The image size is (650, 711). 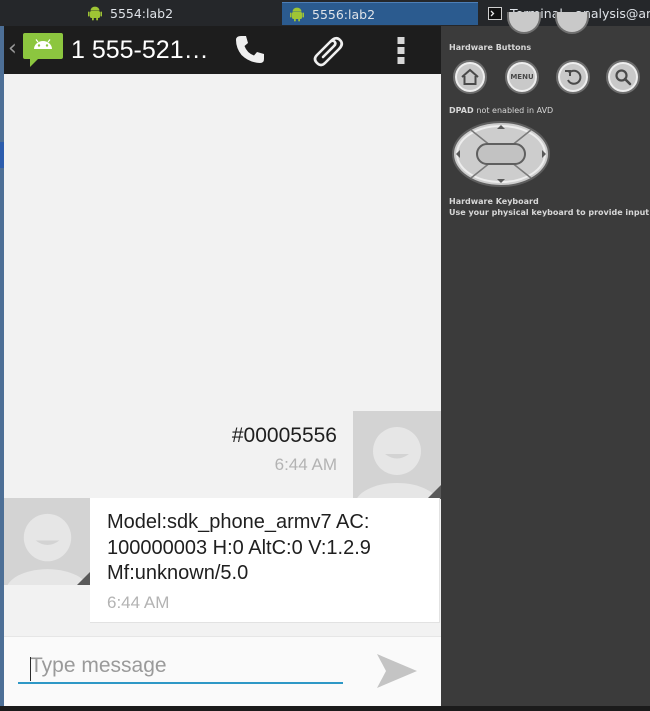 What do you see at coordinates (12, 49) in the screenshot?
I see `up-caret-icon: ‹` at bounding box center [12, 49].